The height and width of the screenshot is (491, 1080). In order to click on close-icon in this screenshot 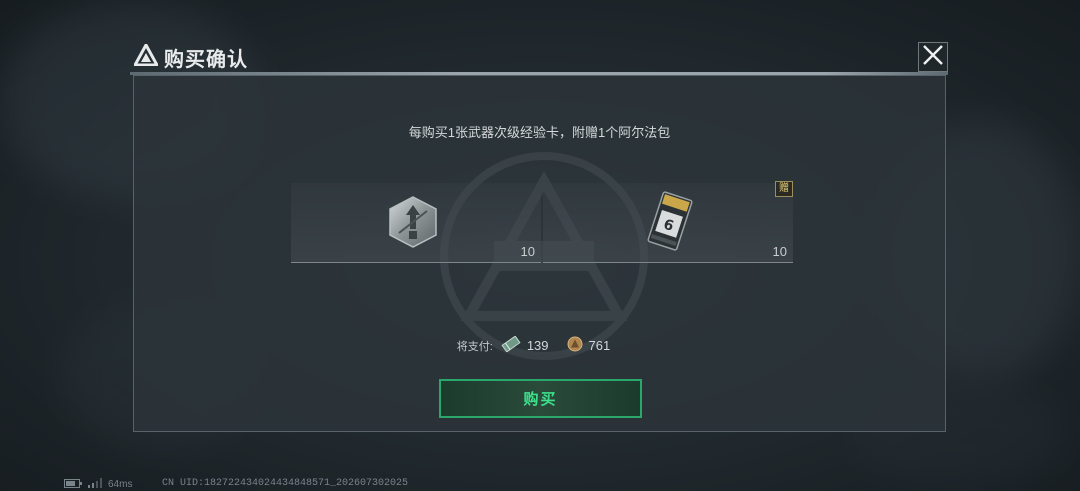, I will do `click(933, 57)`.